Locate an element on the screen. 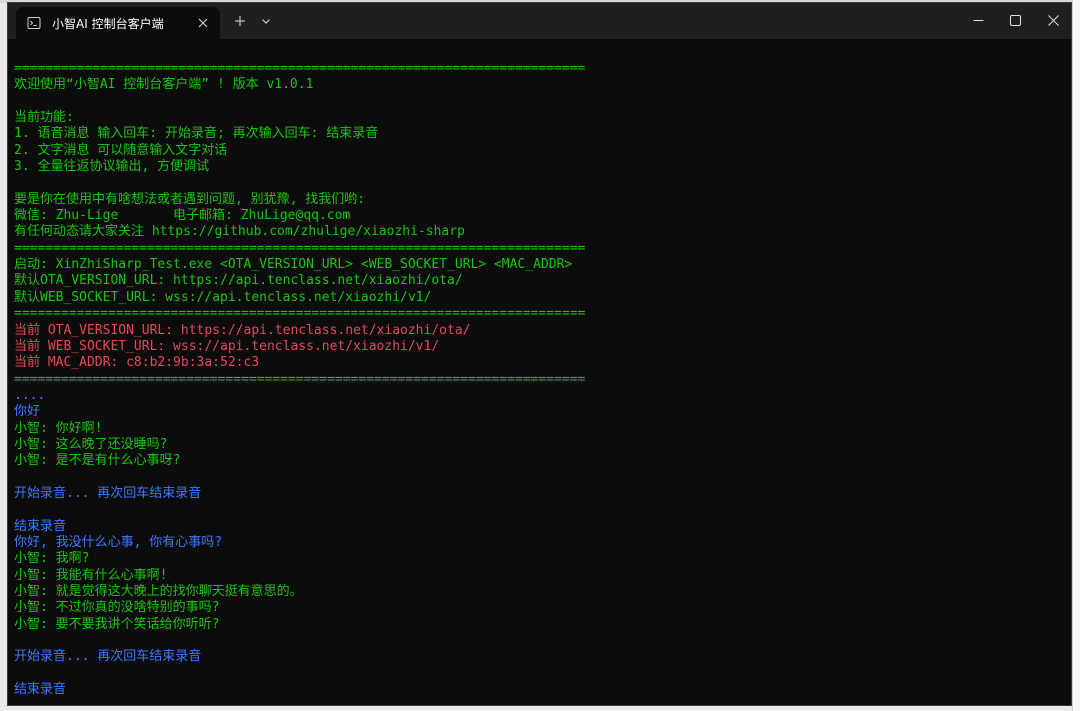 Image resolution: width=1080 pixels, height=711 pixels. scrollbar is located at coordinates (1067, 373).